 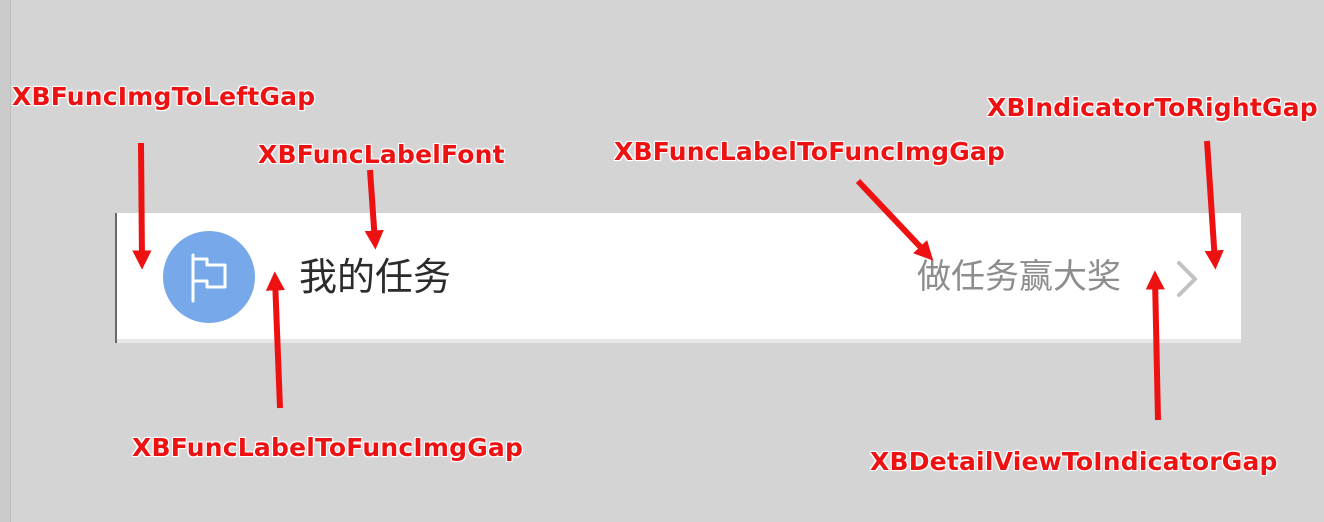 I want to click on annotation-func-label-to-func-img-gap-bottom: XBFuncLabelToFuncImgGap, so click(x=328, y=447).